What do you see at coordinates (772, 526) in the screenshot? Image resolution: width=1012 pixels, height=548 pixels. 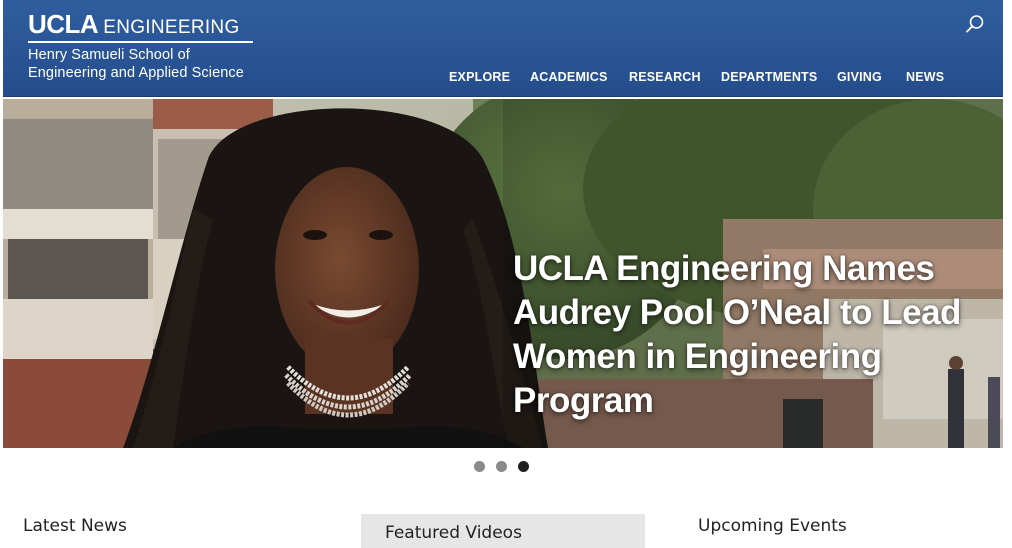 I see `upcoming-events-heading: Upcoming Events` at bounding box center [772, 526].